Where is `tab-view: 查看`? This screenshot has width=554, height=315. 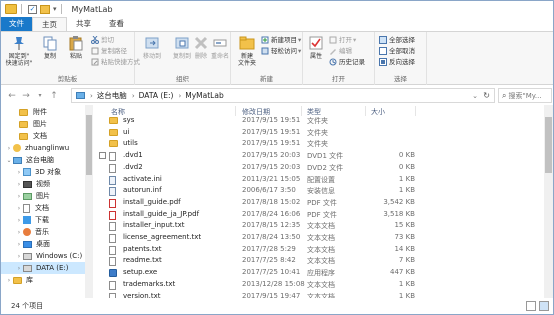 tab-view: 查看 is located at coordinates (116, 24).